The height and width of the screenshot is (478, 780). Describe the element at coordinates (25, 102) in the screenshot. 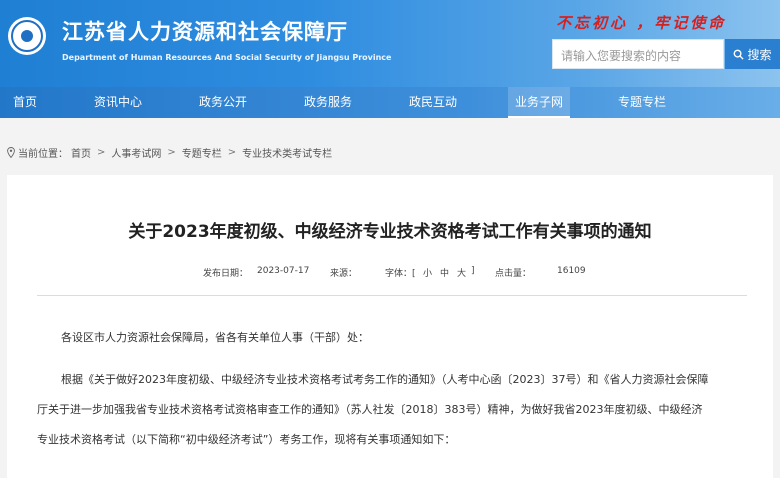

I see `nav-item-home: 首页` at that location.